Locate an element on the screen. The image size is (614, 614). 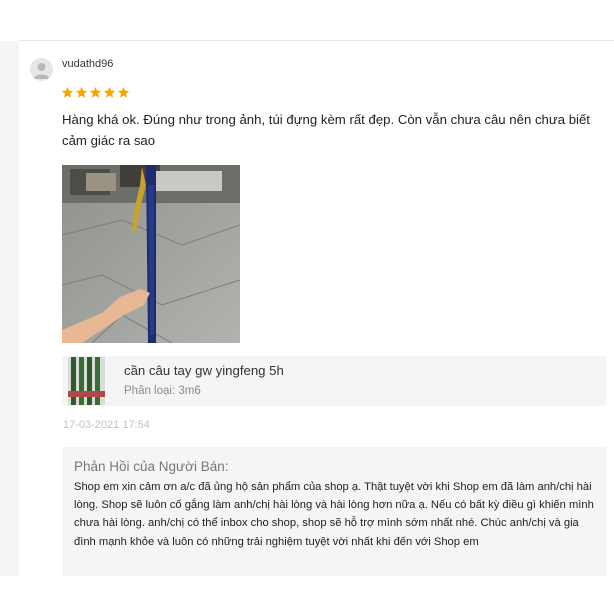
review-photo is located at coordinates (151, 254).